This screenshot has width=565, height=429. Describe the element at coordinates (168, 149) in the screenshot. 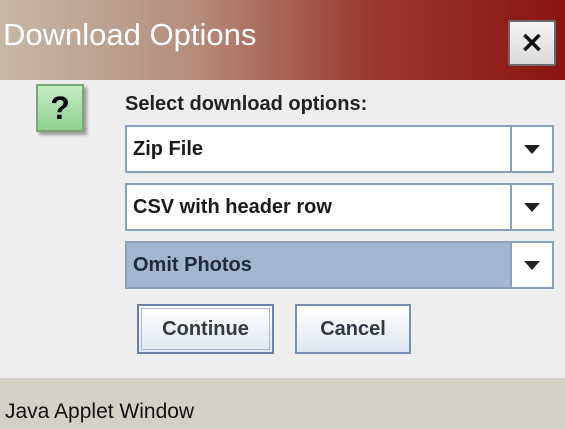

I see `archive-format-value: Zip File` at that location.